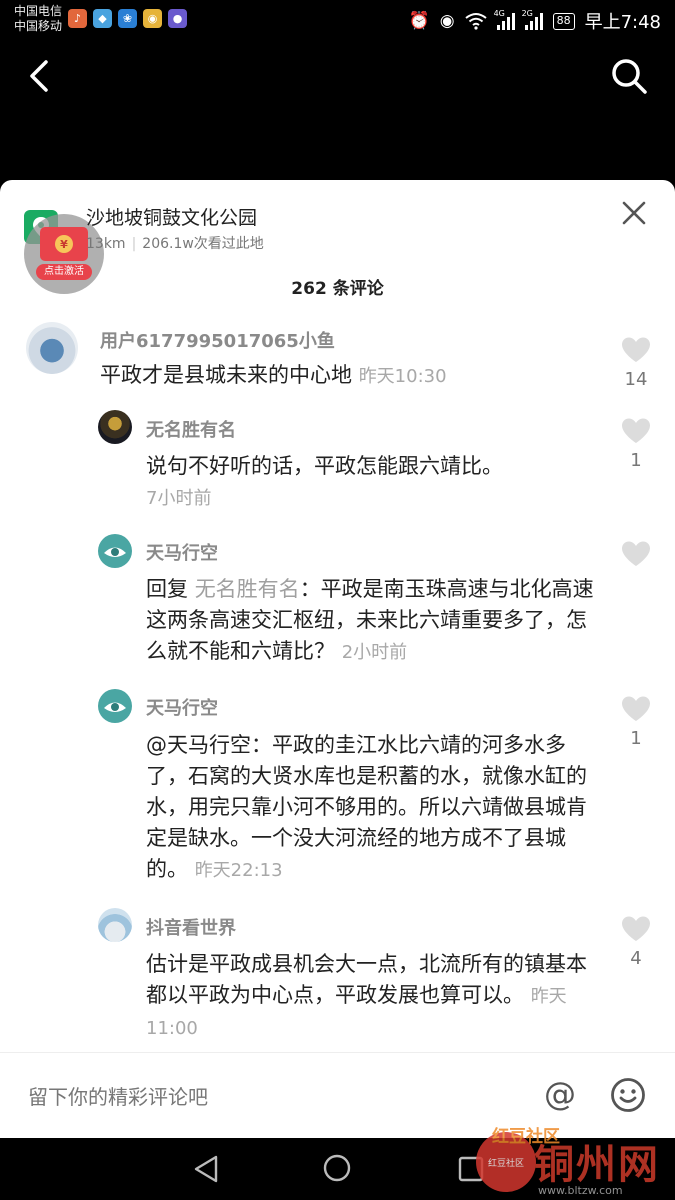 This screenshot has width=675, height=1200. Describe the element at coordinates (636, 942) in the screenshot. I see `like-button: 4` at that location.